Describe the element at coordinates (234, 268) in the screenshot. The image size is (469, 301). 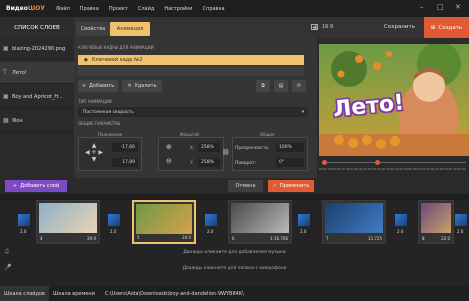
I see `voice-track-hint: Дважды кликните для записи с микрофона` at that location.